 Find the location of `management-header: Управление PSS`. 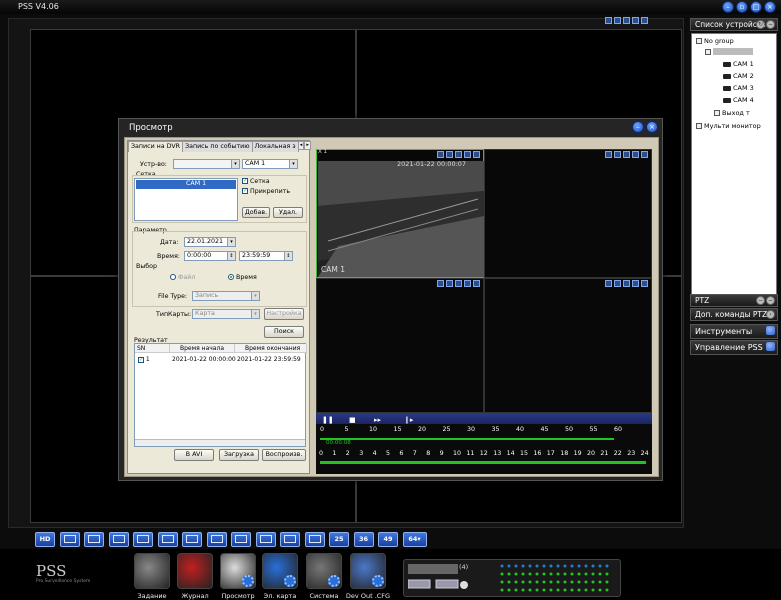

management-header: Управление PSS is located at coordinates (734, 347).